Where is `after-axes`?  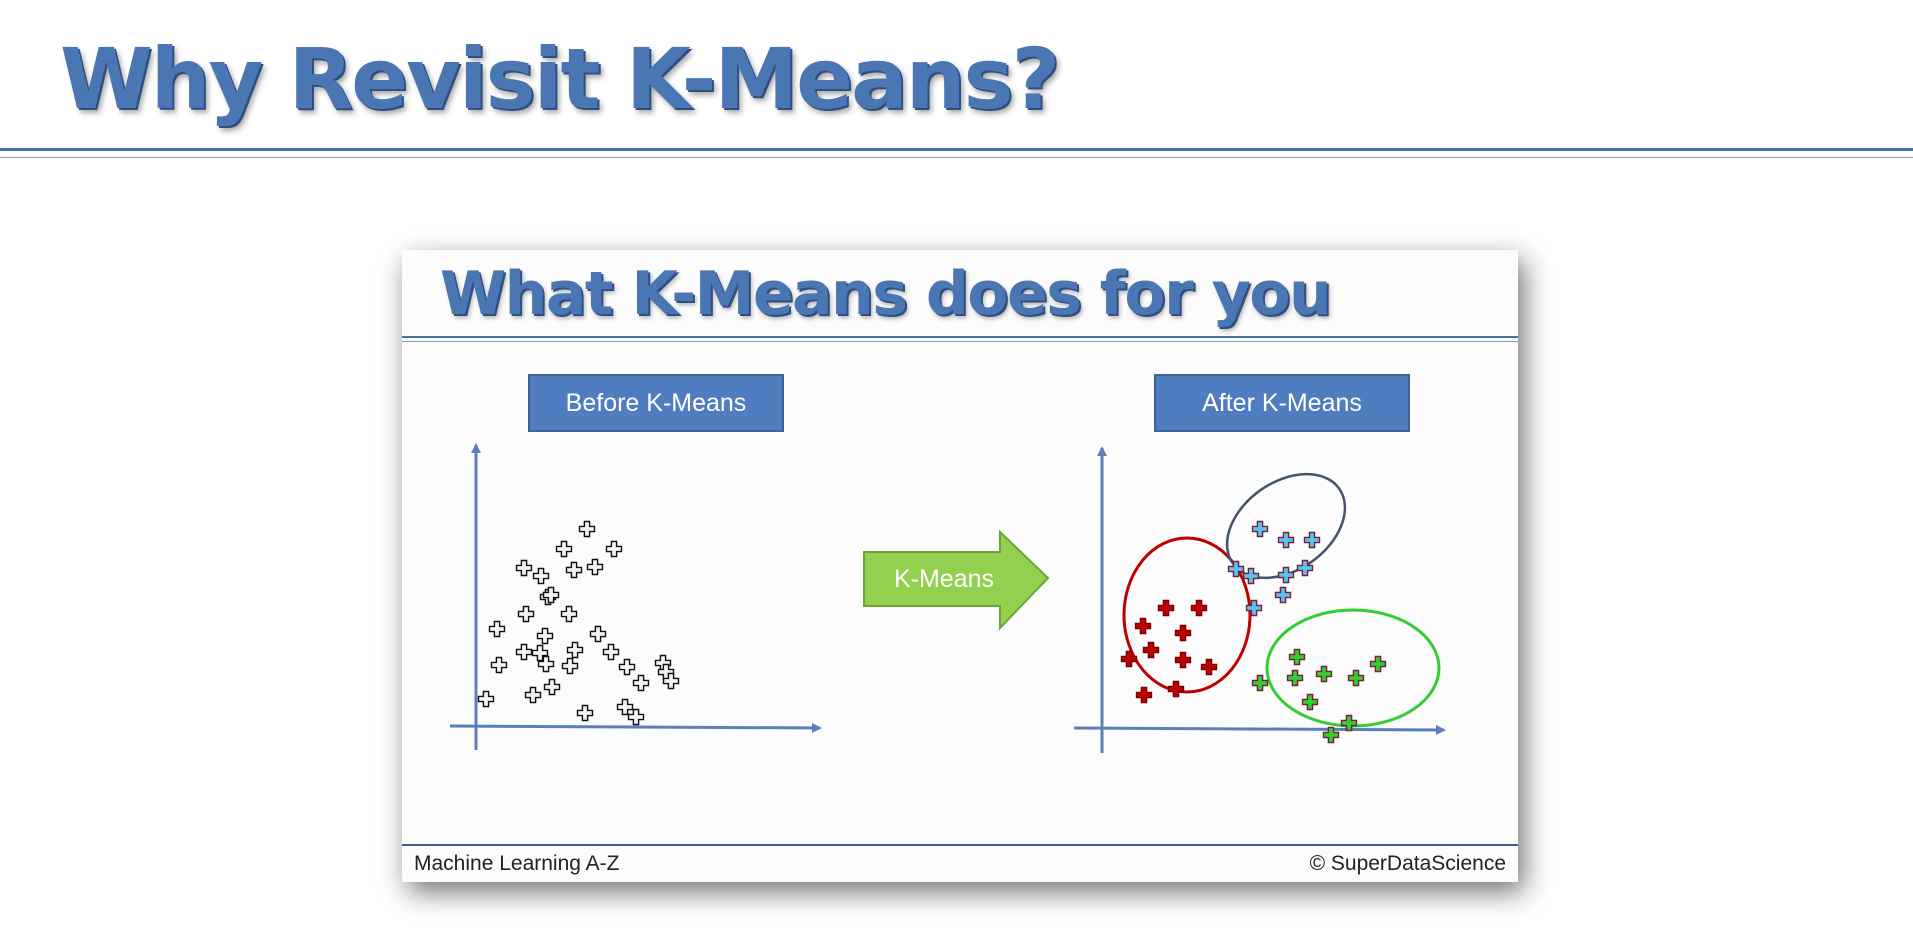
after-axes is located at coordinates (1259, 599).